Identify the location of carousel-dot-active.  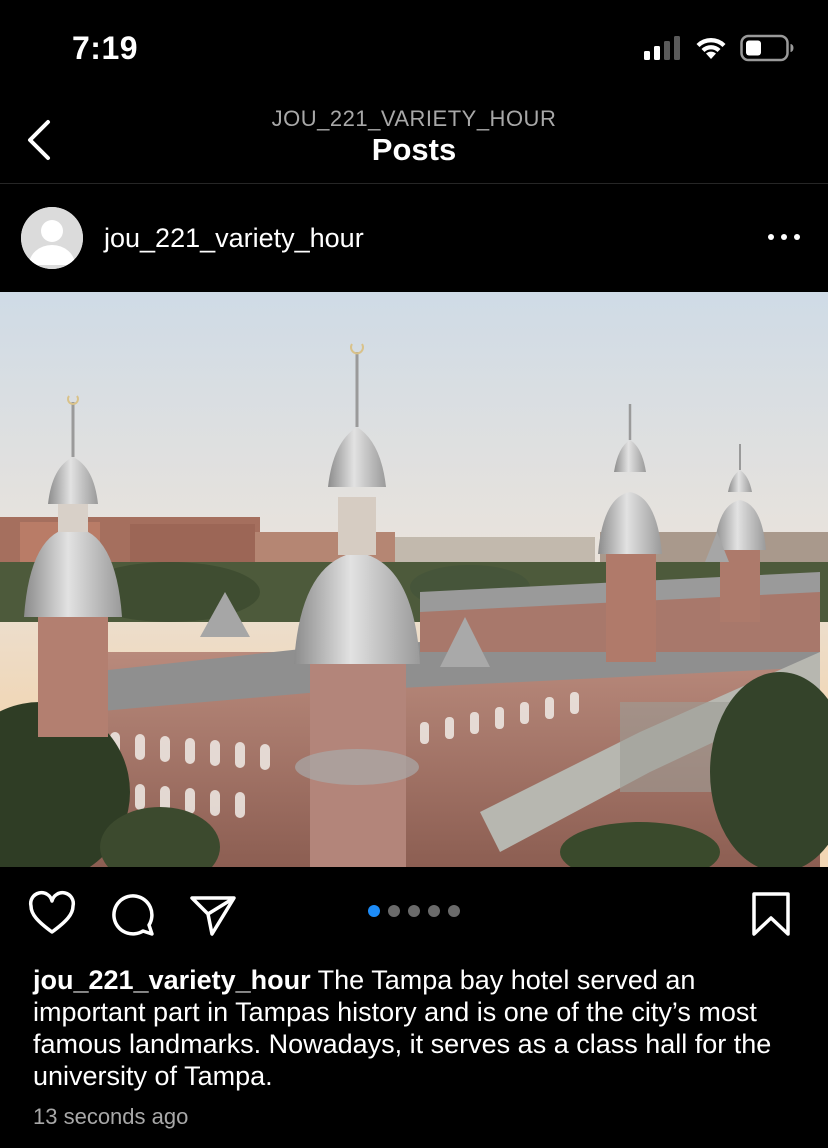
(374, 911).